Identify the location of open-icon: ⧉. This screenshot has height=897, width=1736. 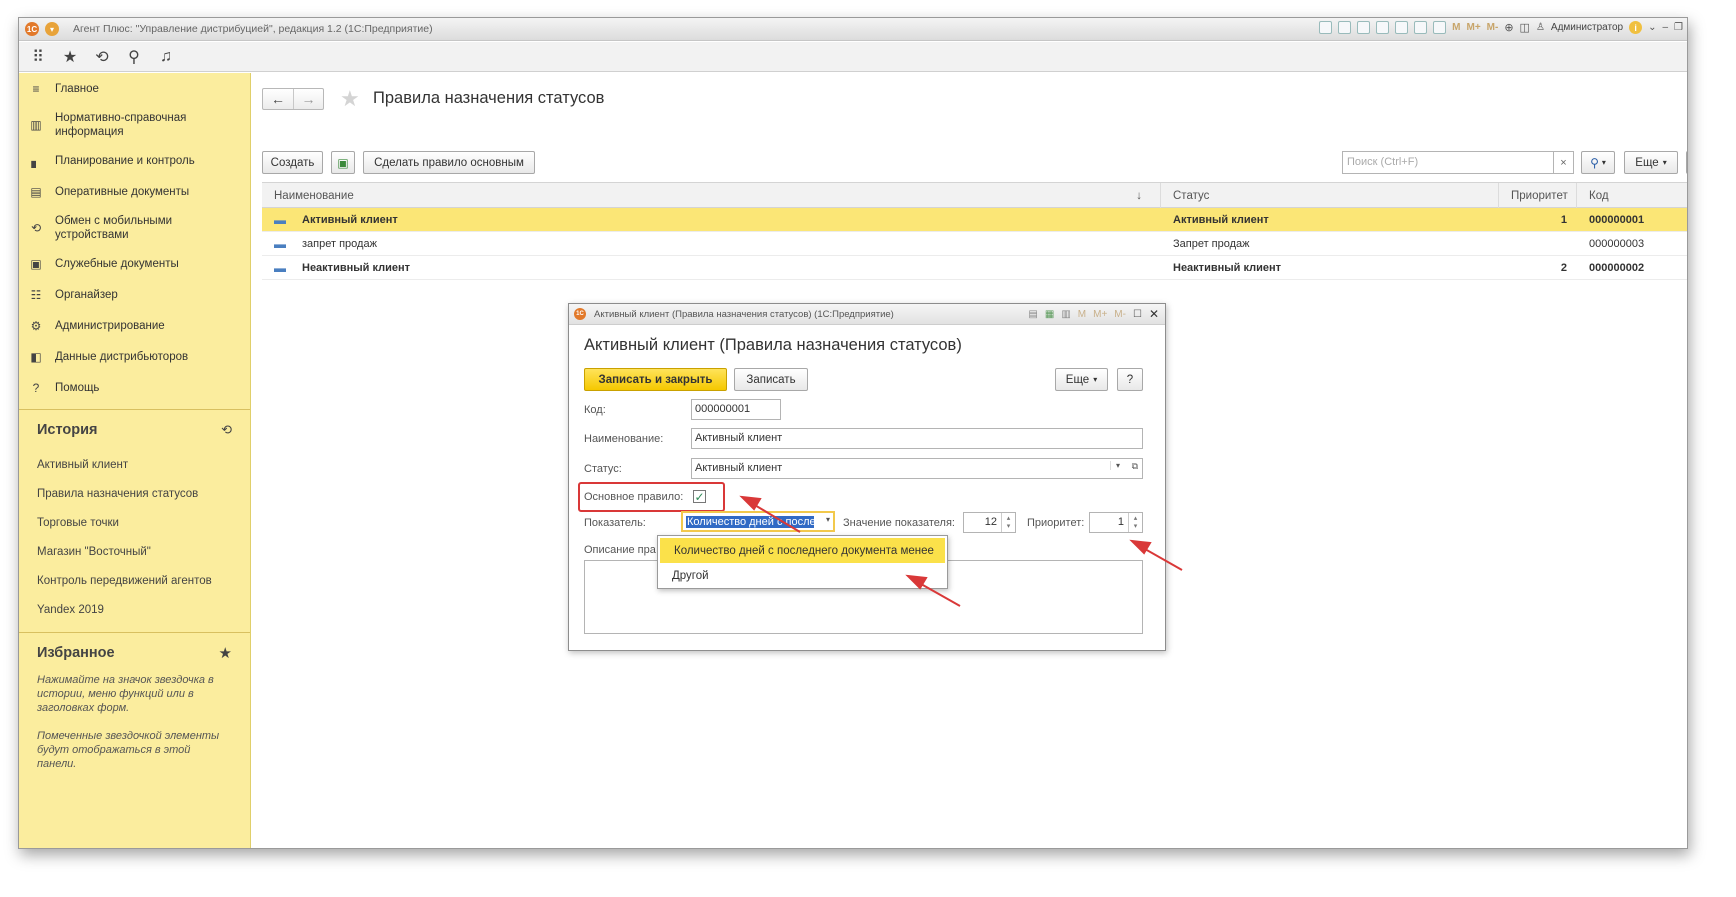
(1135, 466).